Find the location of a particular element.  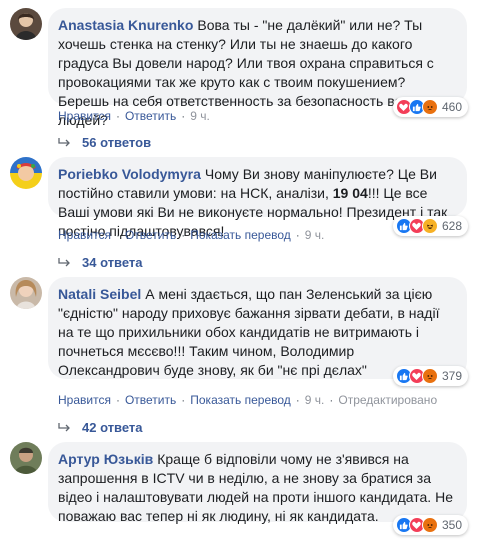

view-replies-link: 42 ответа is located at coordinates (100, 427).